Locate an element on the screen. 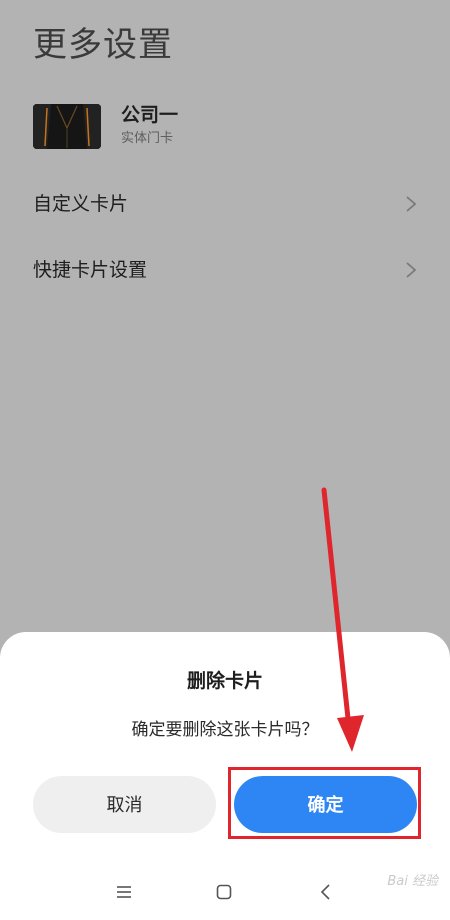 This screenshot has width=450, height=920. home-icon is located at coordinates (224, 892).